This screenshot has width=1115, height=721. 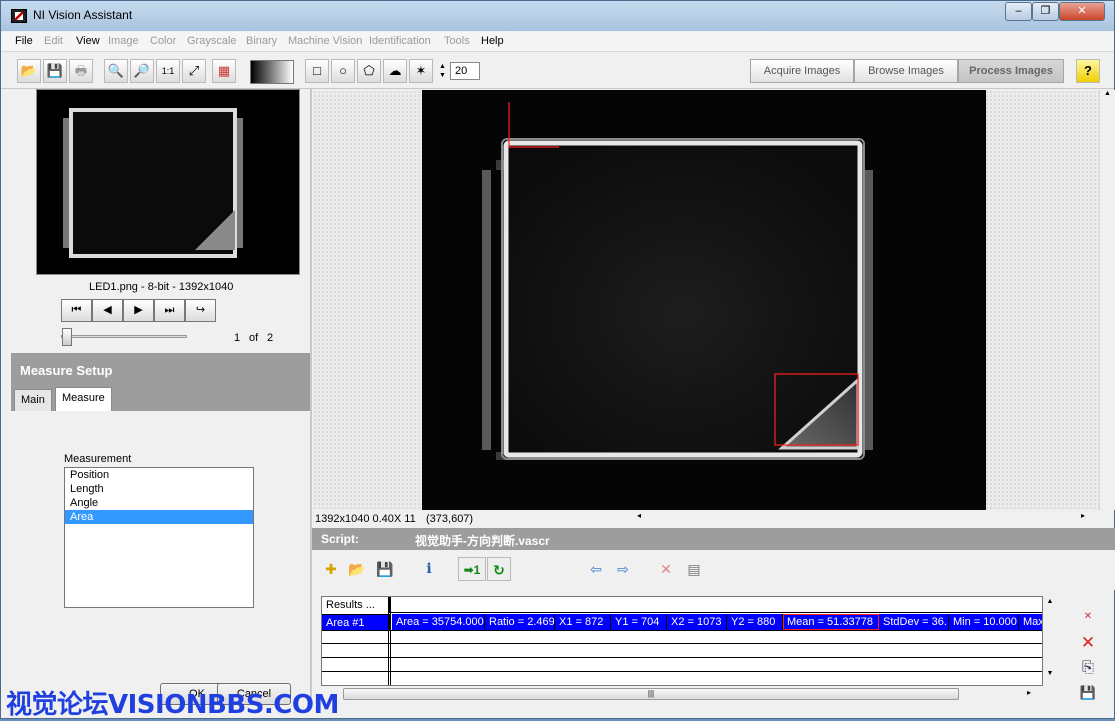 What do you see at coordinates (442, 71) in the screenshot?
I see `line-width-spinner-icon: ▲ ▼` at bounding box center [442, 71].